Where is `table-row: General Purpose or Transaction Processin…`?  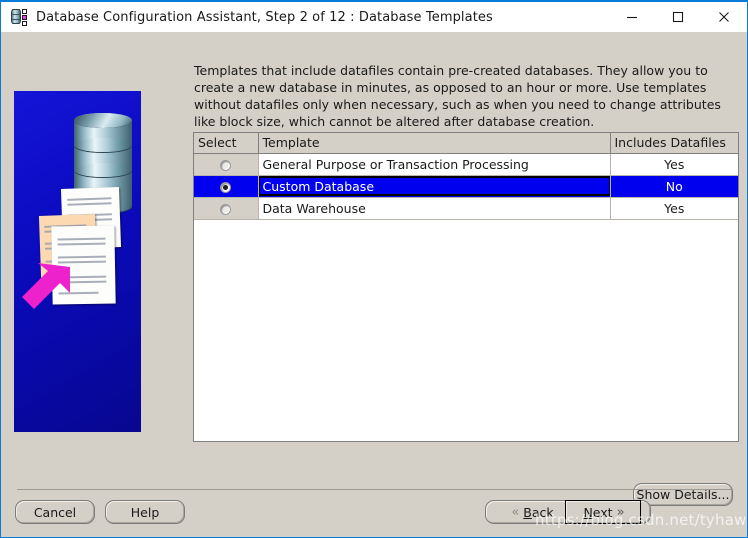 table-row: General Purpose or Transaction Processin… is located at coordinates (466, 164).